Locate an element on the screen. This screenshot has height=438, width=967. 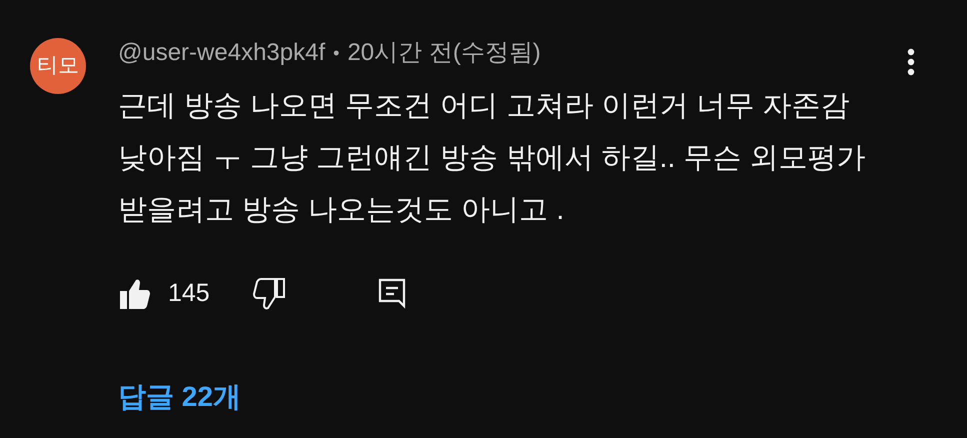
reply-icon is located at coordinates (392, 294).